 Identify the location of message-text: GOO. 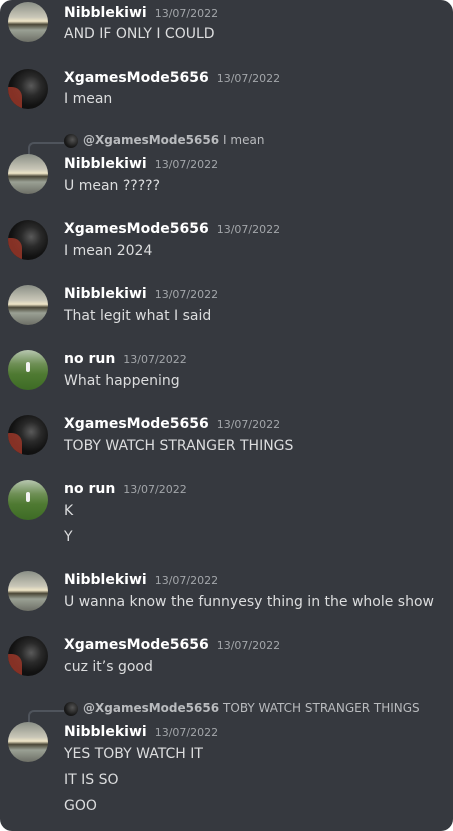
(80, 806).